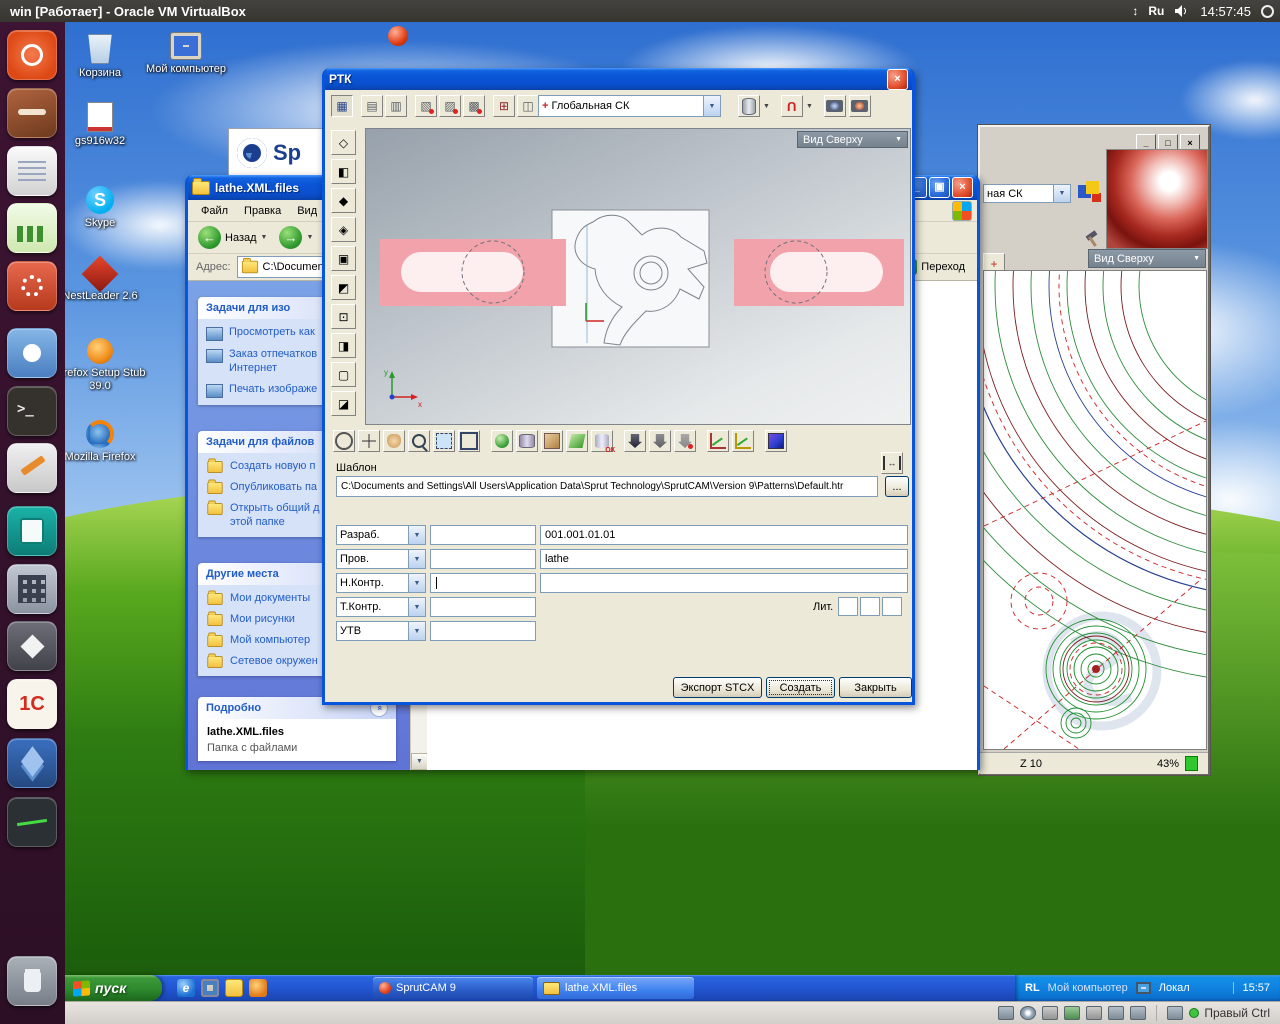 This screenshot has height=1024, width=1280. I want to click on export-stcx-button: Экспорт STCX, so click(717, 687).